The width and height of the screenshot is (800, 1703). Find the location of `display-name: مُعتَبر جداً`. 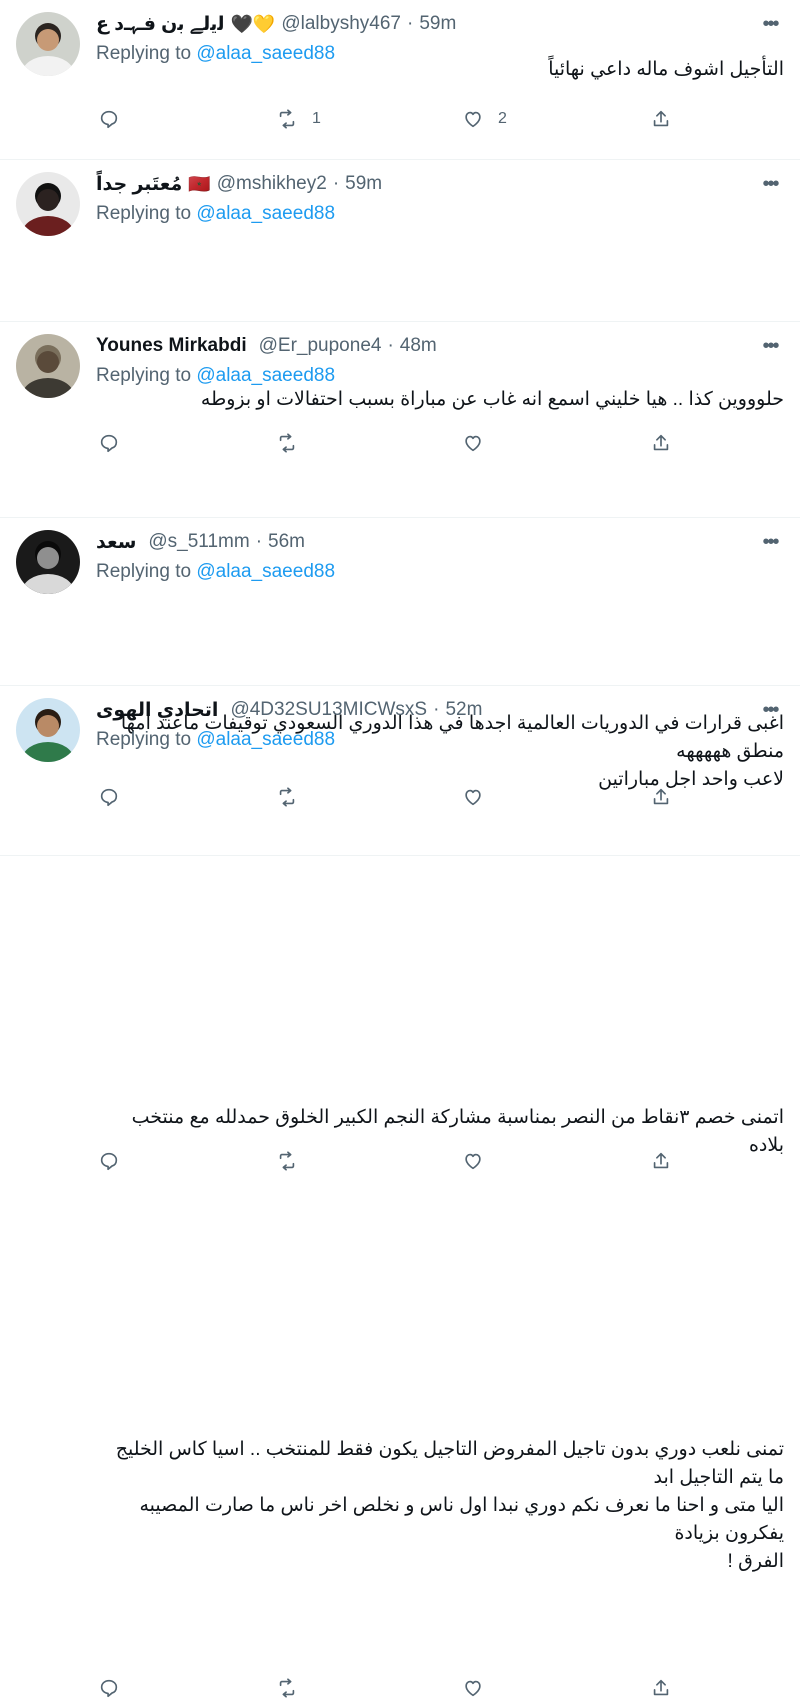

display-name: مُعتَبر جداً is located at coordinates (139, 184).